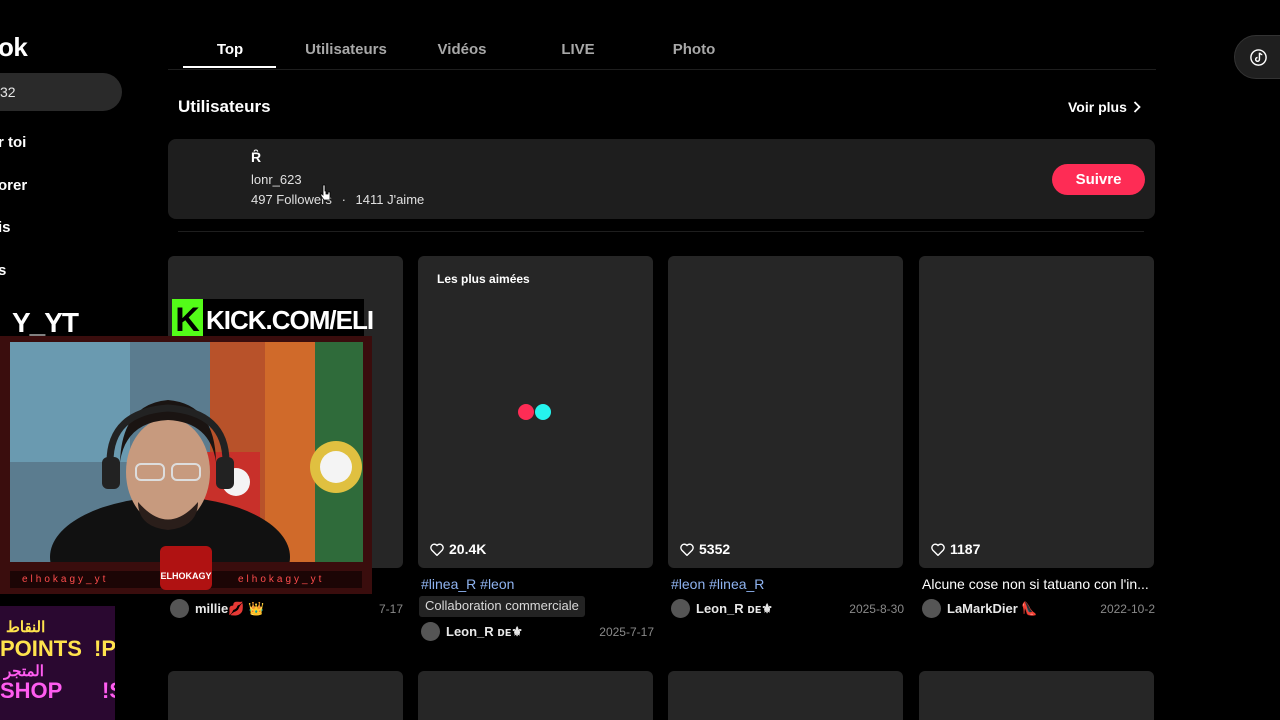 The width and height of the screenshot is (1280, 720). Describe the element at coordinates (992, 609) in the screenshot. I see `video-author: LaMarkDier 👠` at that location.